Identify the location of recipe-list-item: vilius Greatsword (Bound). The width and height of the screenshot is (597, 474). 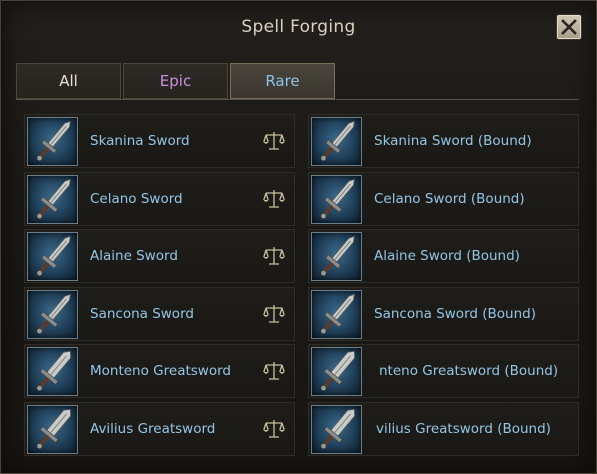
(443, 428).